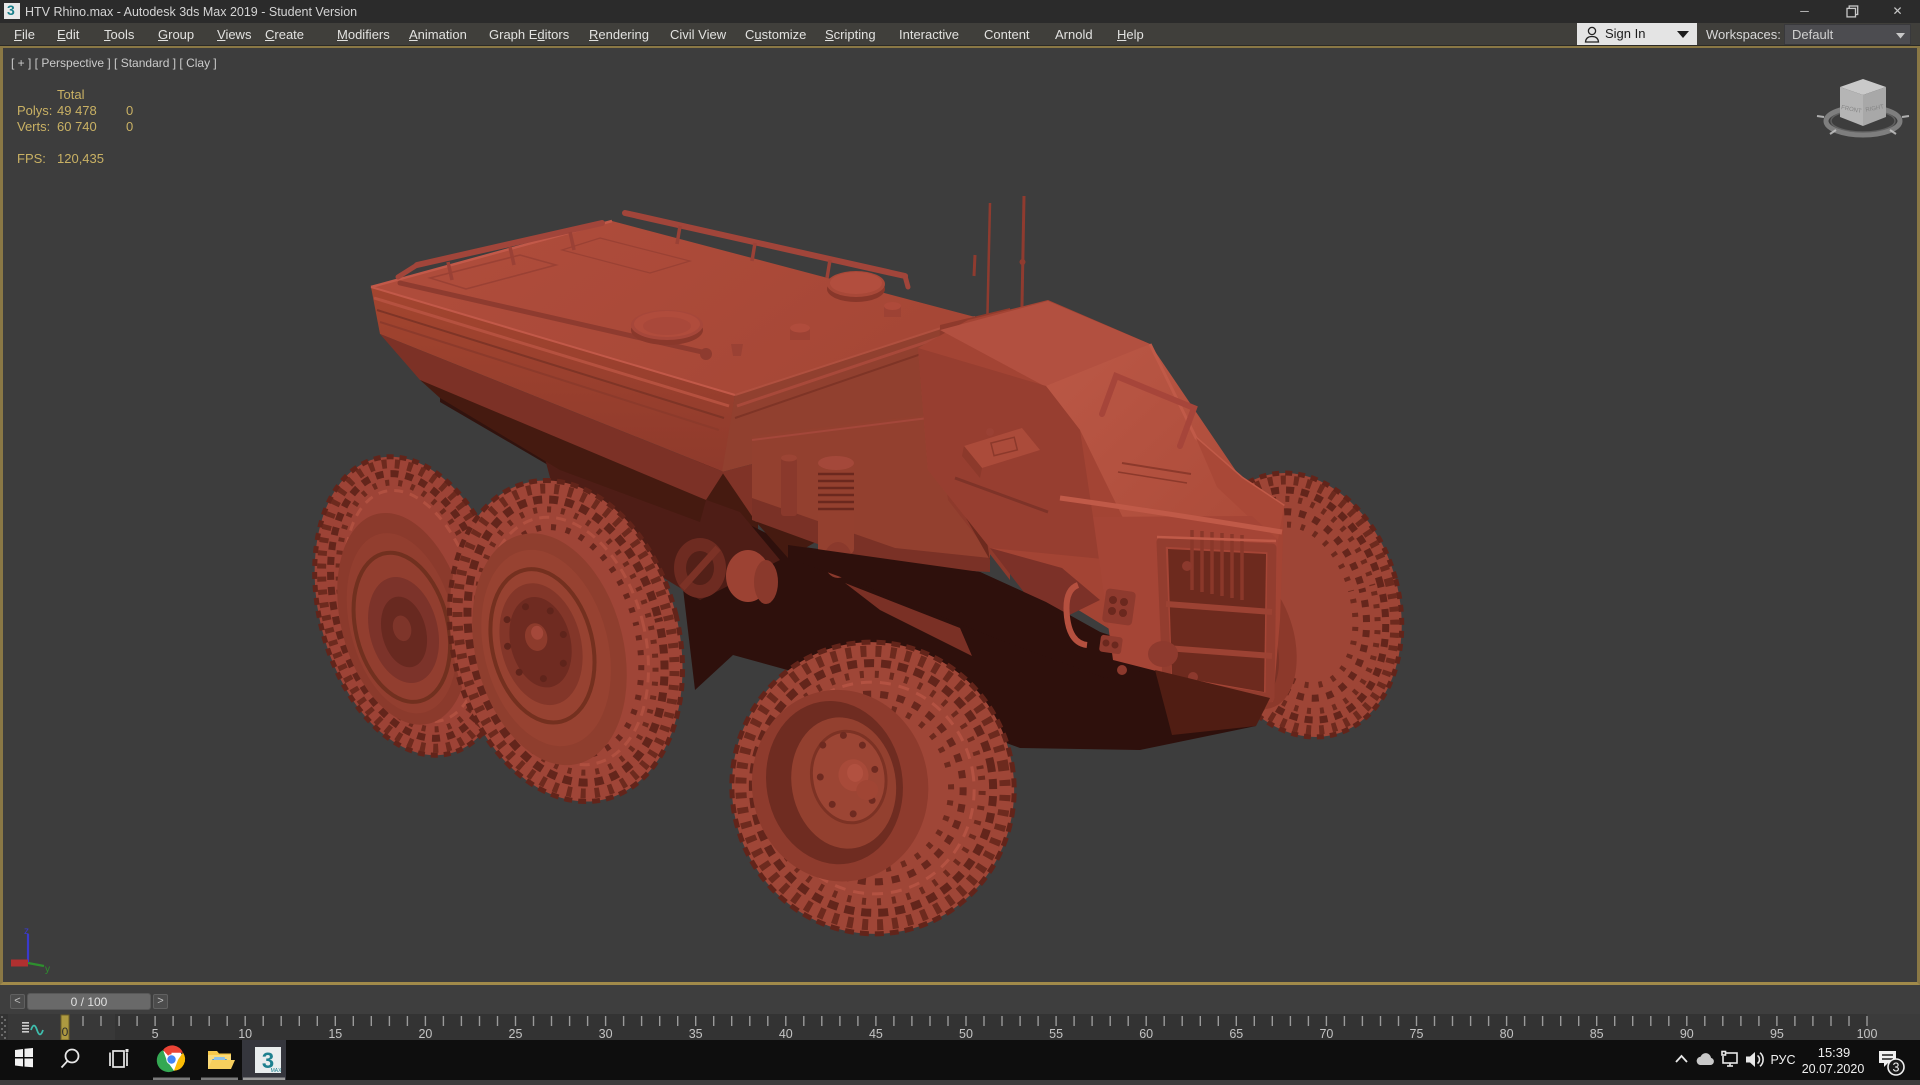 The width and height of the screenshot is (1920, 1085). What do you see at coordinates (1687, 1033) in the screenshot?
I see `svg-text: 90` at bounding box center [1687, 1033].